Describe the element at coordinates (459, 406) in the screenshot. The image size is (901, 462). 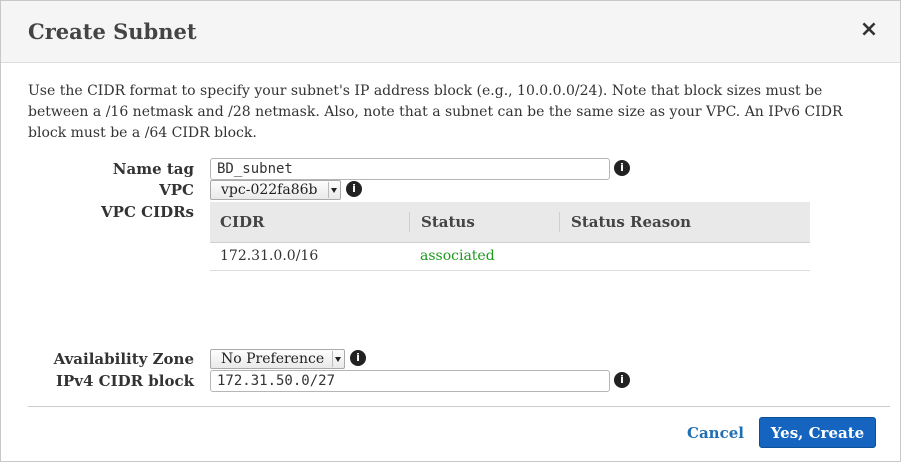
I see `footer-divider` at that location.